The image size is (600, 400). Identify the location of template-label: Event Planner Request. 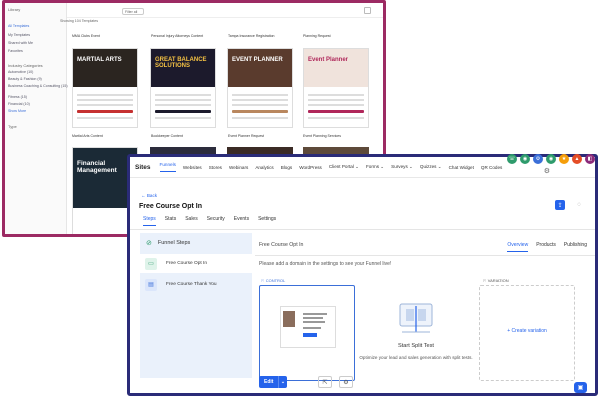
(246, 136).